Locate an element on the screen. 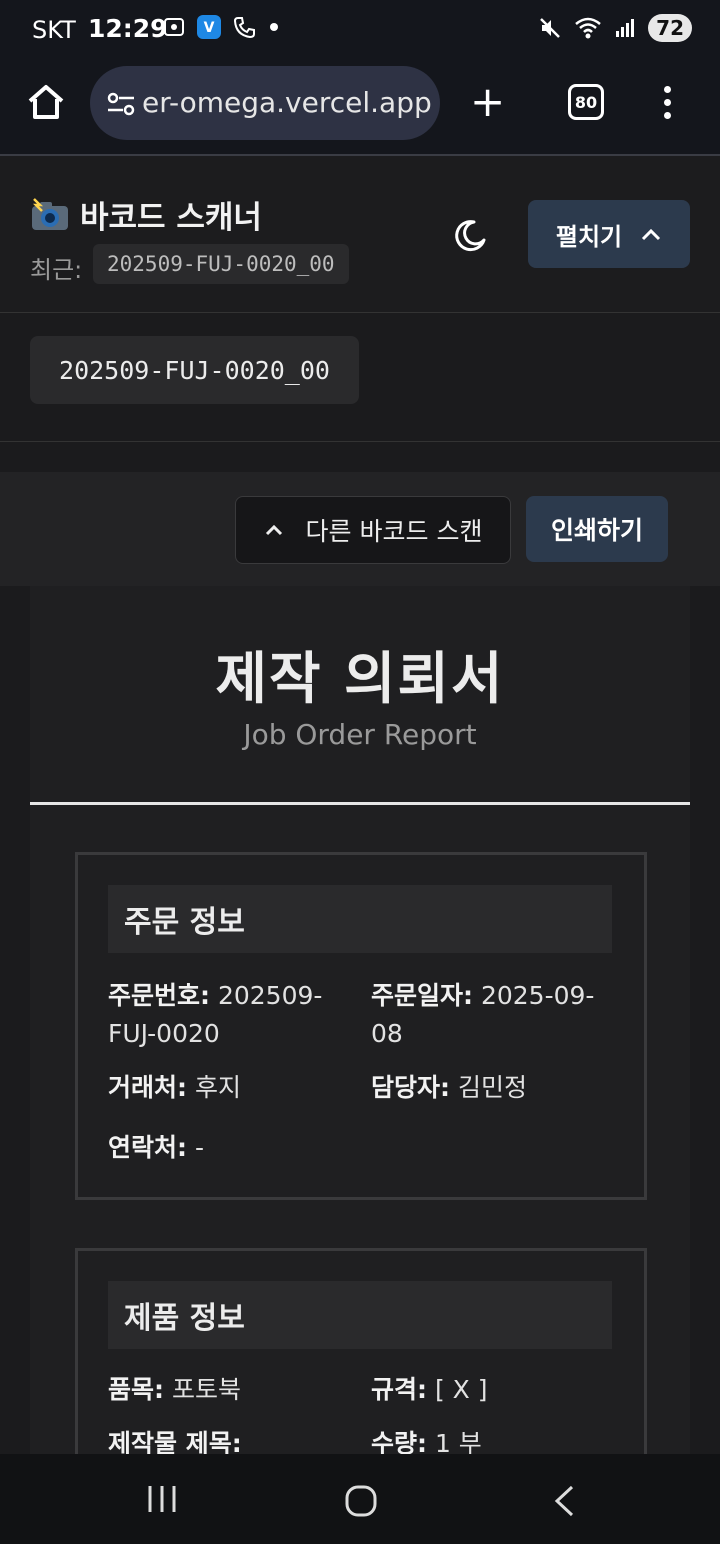 This screenshot has width=720, height=1544. scanned-code-chip: 202509-FUJ-0020_00 is located at coordinates (194, 370).